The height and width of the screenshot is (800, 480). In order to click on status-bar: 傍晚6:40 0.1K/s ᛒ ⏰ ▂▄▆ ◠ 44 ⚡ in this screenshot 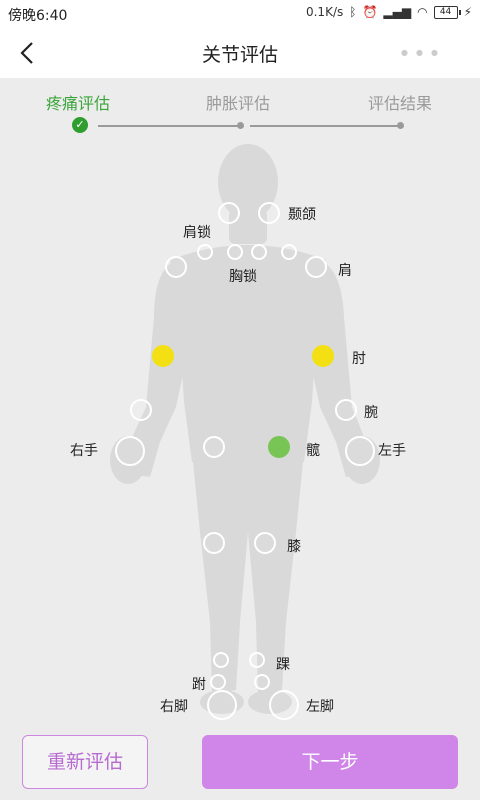, I will do `click(240, 14)`.